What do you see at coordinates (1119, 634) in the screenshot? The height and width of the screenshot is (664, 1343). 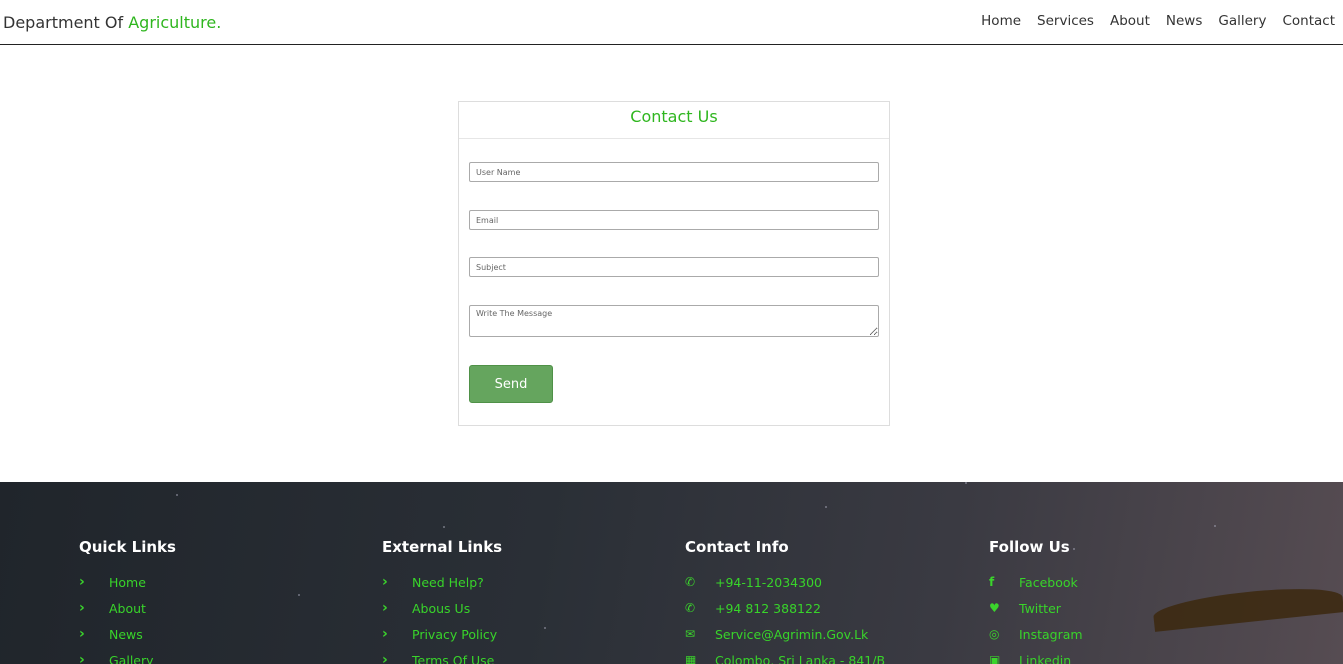 I see `social-instagram: ◎ Instagram` at bounding box center [1119, 634].